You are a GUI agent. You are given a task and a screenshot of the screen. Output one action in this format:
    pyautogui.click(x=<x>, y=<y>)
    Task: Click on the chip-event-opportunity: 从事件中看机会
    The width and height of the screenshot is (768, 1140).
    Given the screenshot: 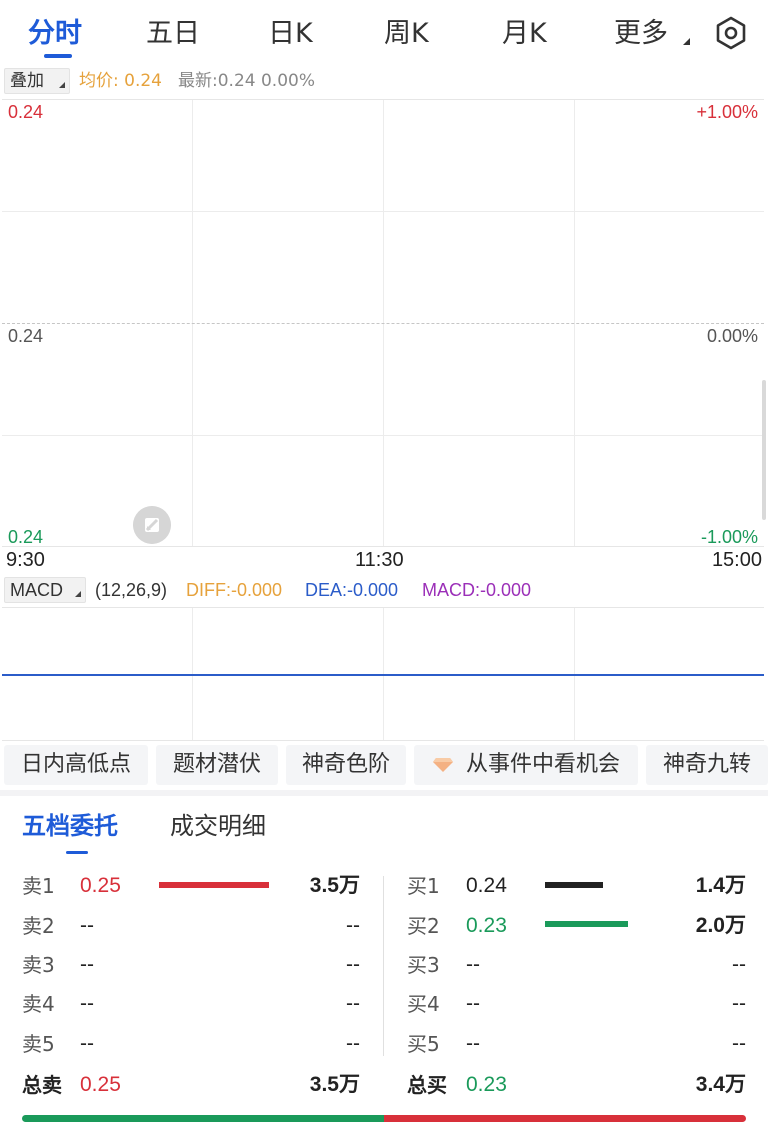 What is the action you would take?
    pyautogui.click(x=526, y=765)
    